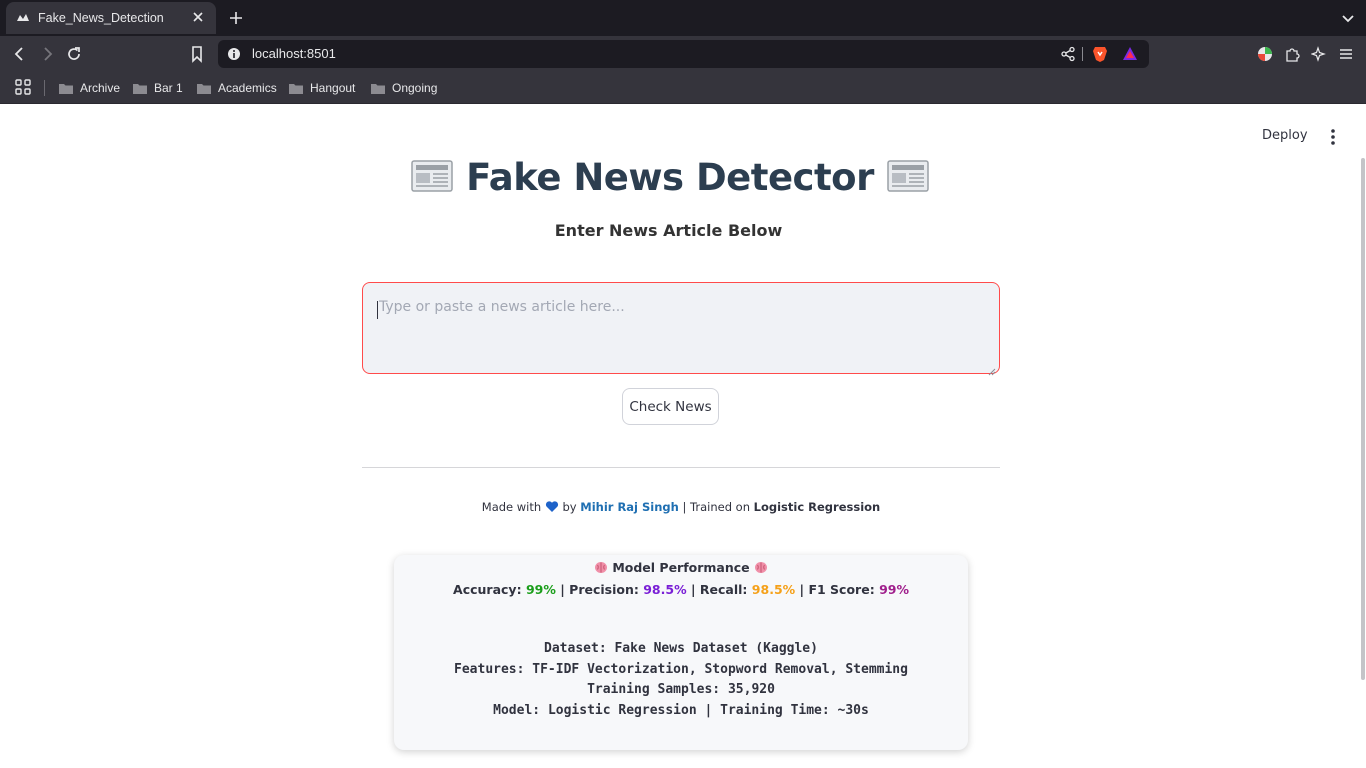 This screenshot has width=1366, height=768. What do you see at coordinates (511, 507) in the screenshot?
I see `made-with-text: Made with` at bounding box center [511, 507].